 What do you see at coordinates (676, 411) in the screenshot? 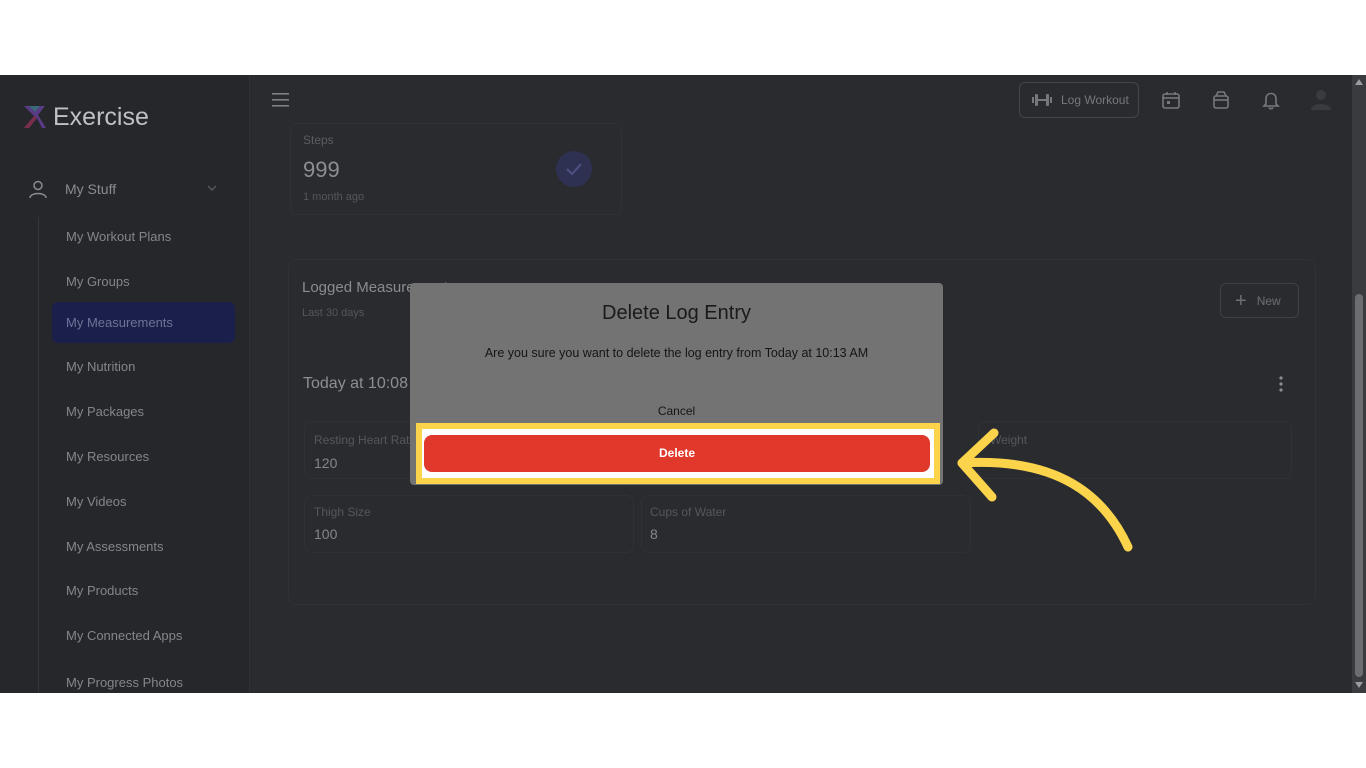
I see `cancel-button: Cancel` at bounding box center [676, 411].